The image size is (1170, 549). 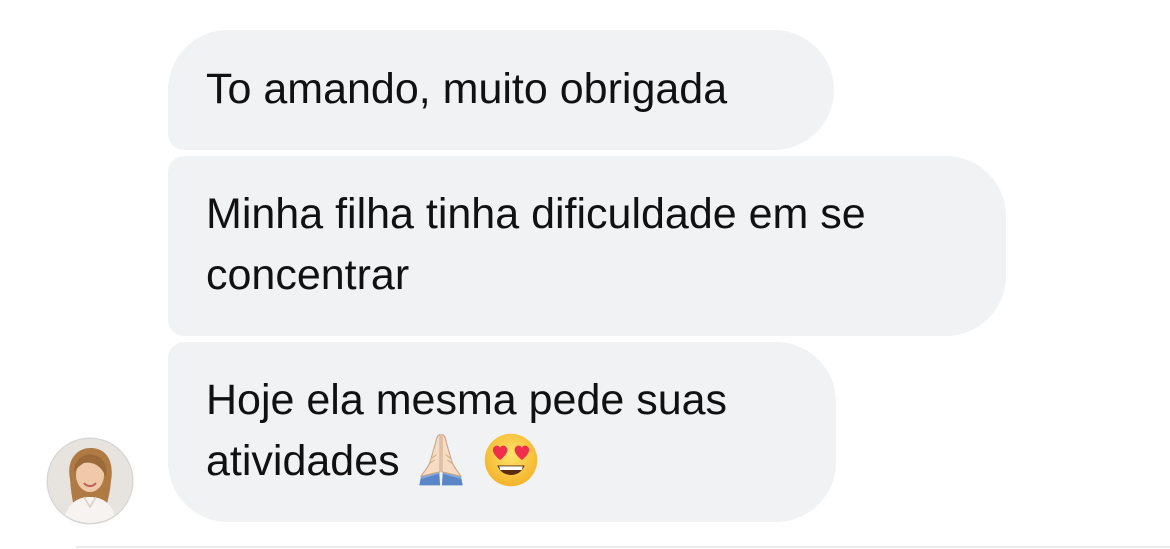 I want to click on avatar, so click(x=90, y=481).